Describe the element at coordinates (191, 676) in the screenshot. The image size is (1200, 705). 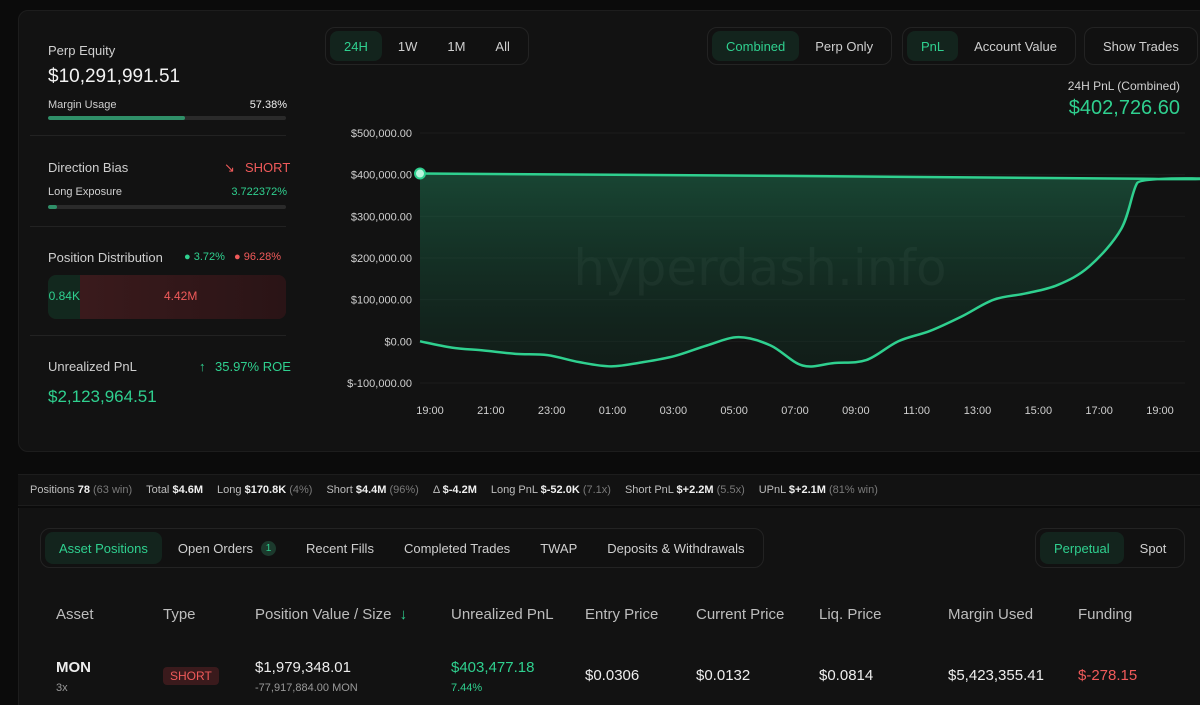
I see `type-badge: SHORT` at that location.